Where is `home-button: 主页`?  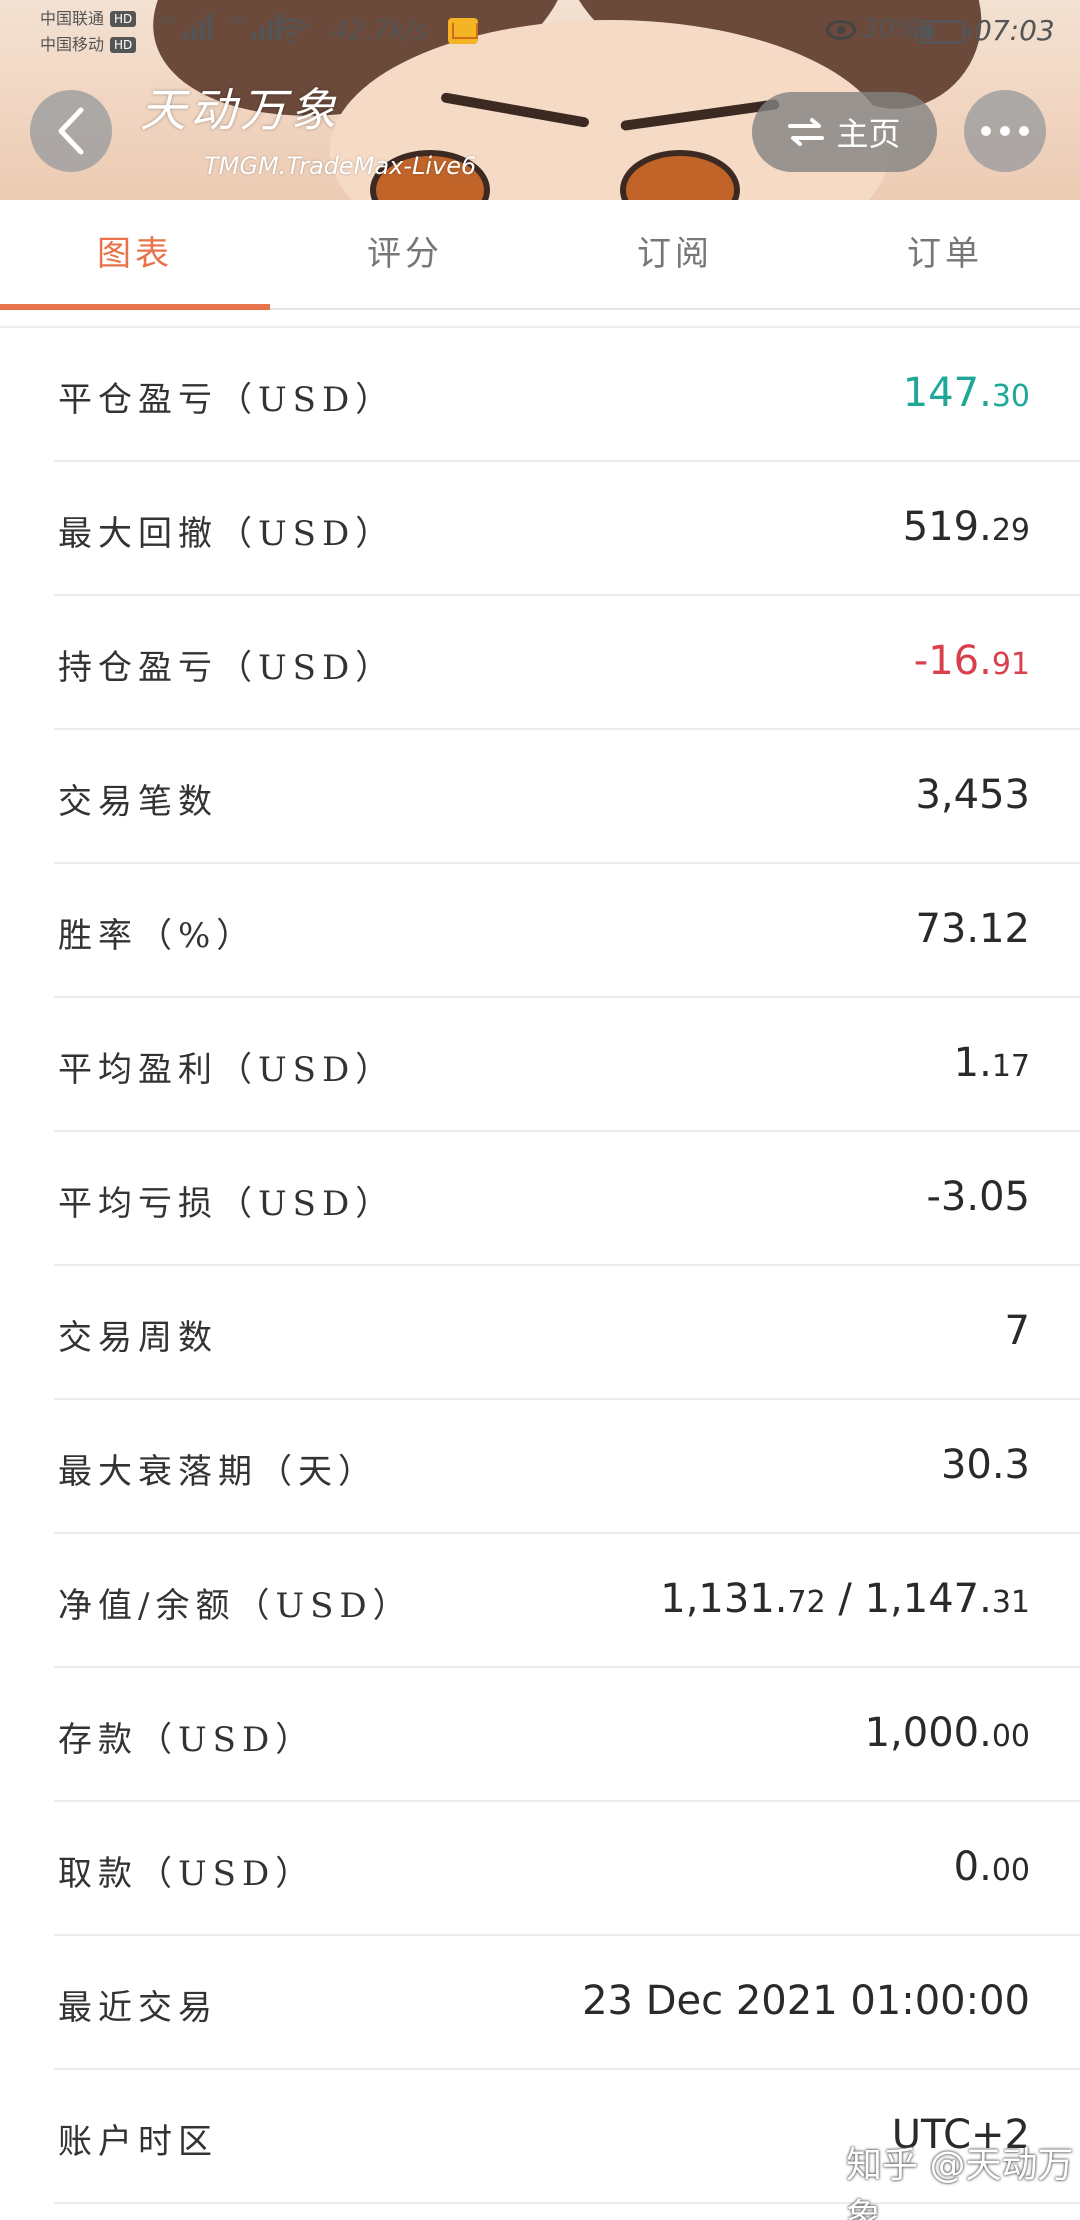
home-button: 主页 is located at coordinates (844, 132).